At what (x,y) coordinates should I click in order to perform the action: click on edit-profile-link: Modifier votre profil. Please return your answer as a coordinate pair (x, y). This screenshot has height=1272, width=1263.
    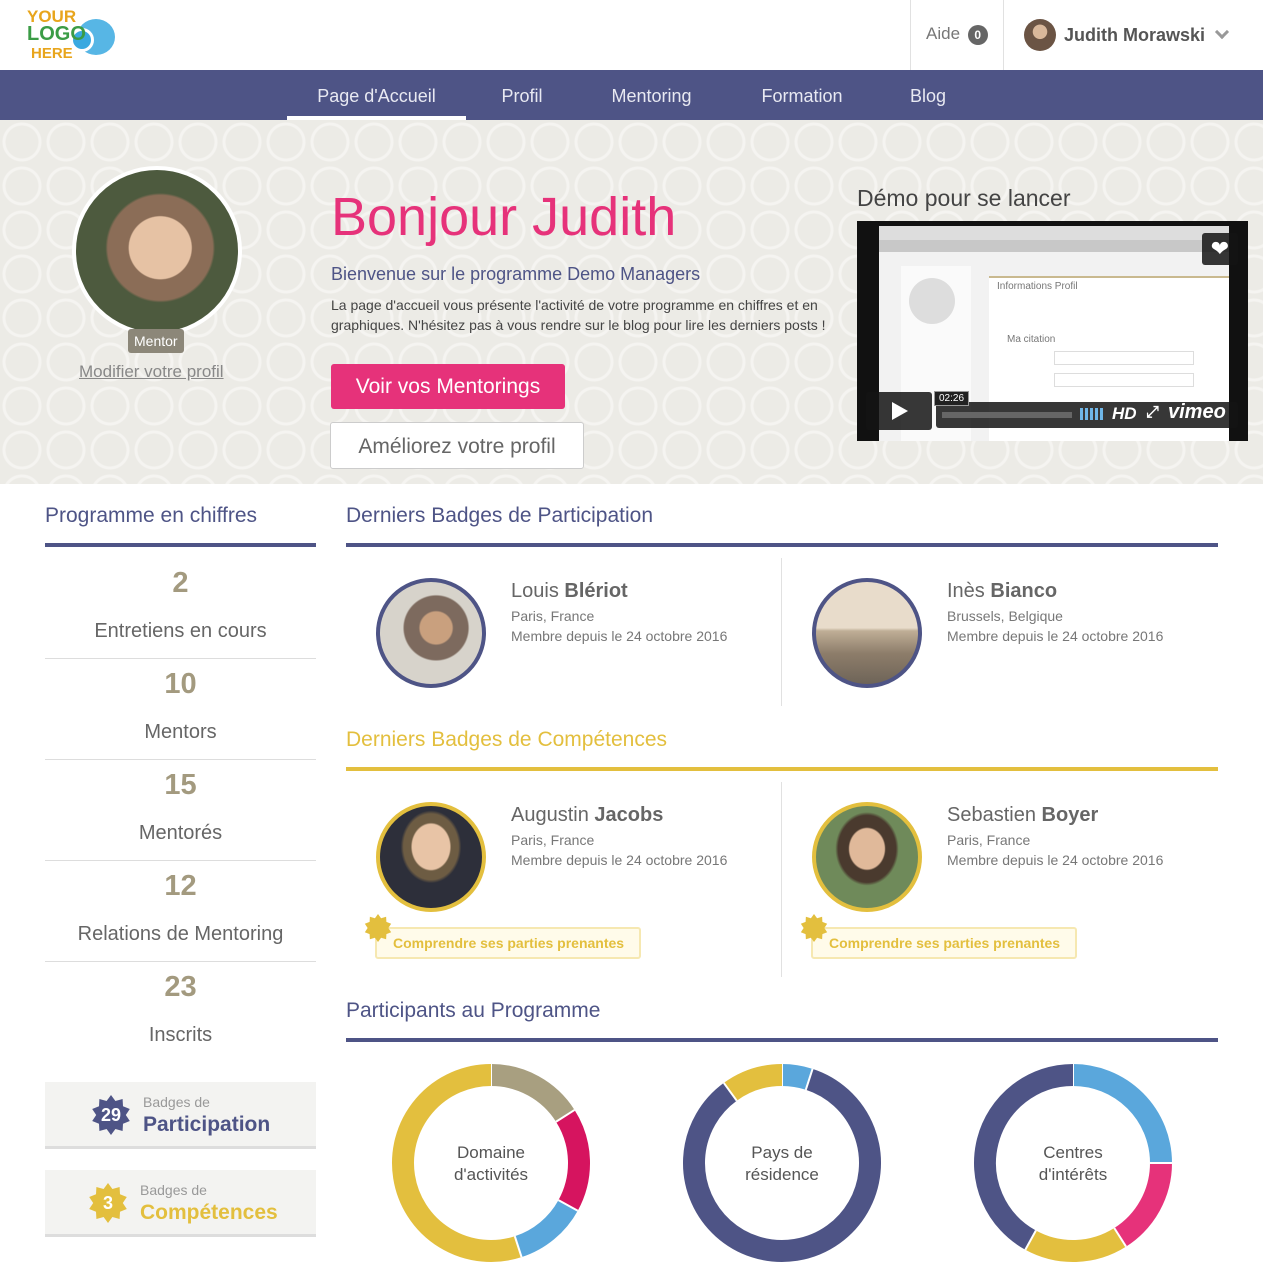
    Looking at the image, I should click on (151, 372).